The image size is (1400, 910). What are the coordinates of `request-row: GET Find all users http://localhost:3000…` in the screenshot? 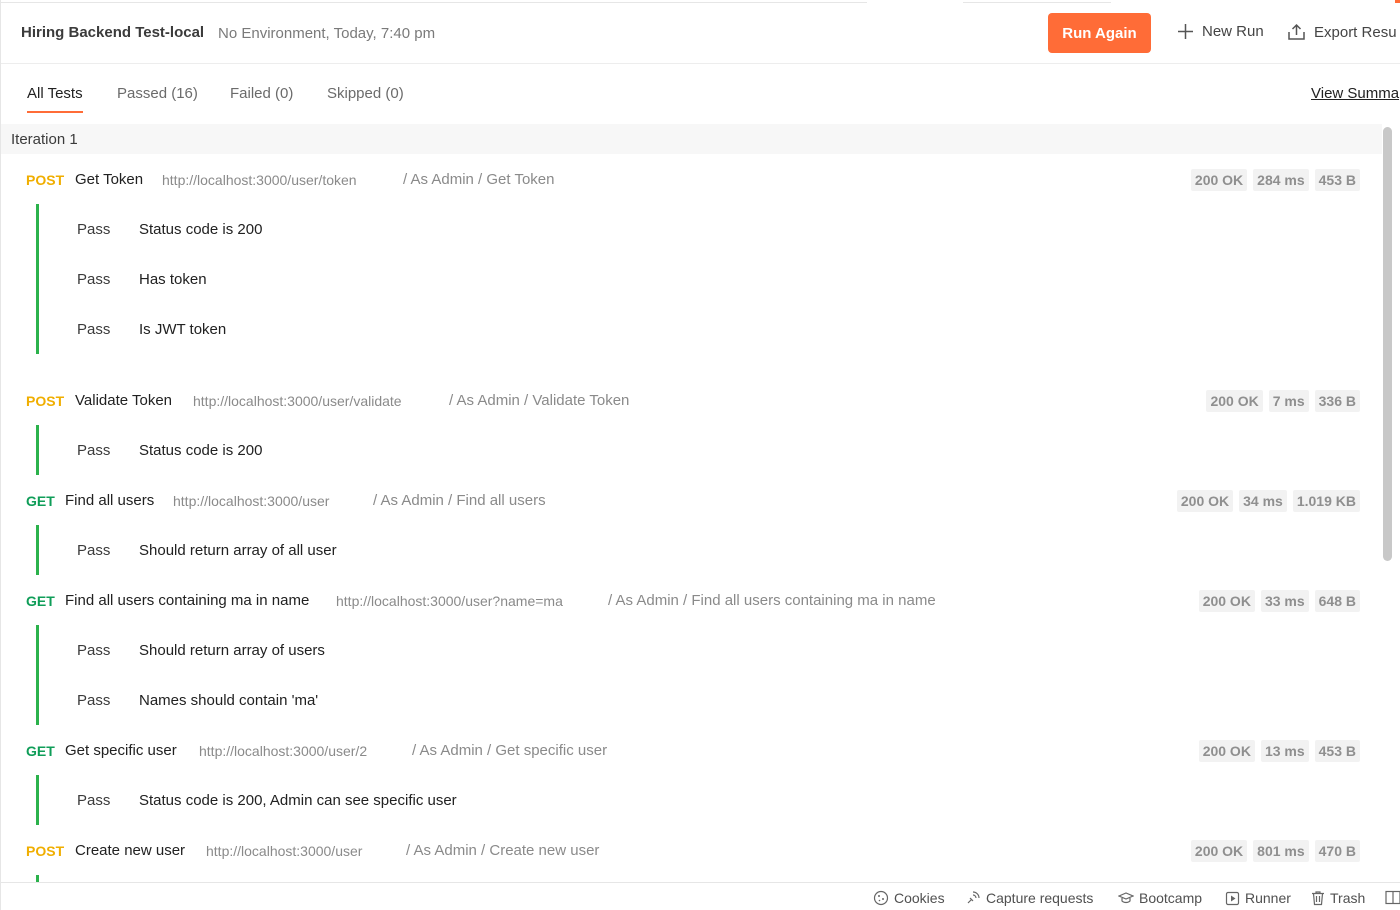 It's located at (691, 500).